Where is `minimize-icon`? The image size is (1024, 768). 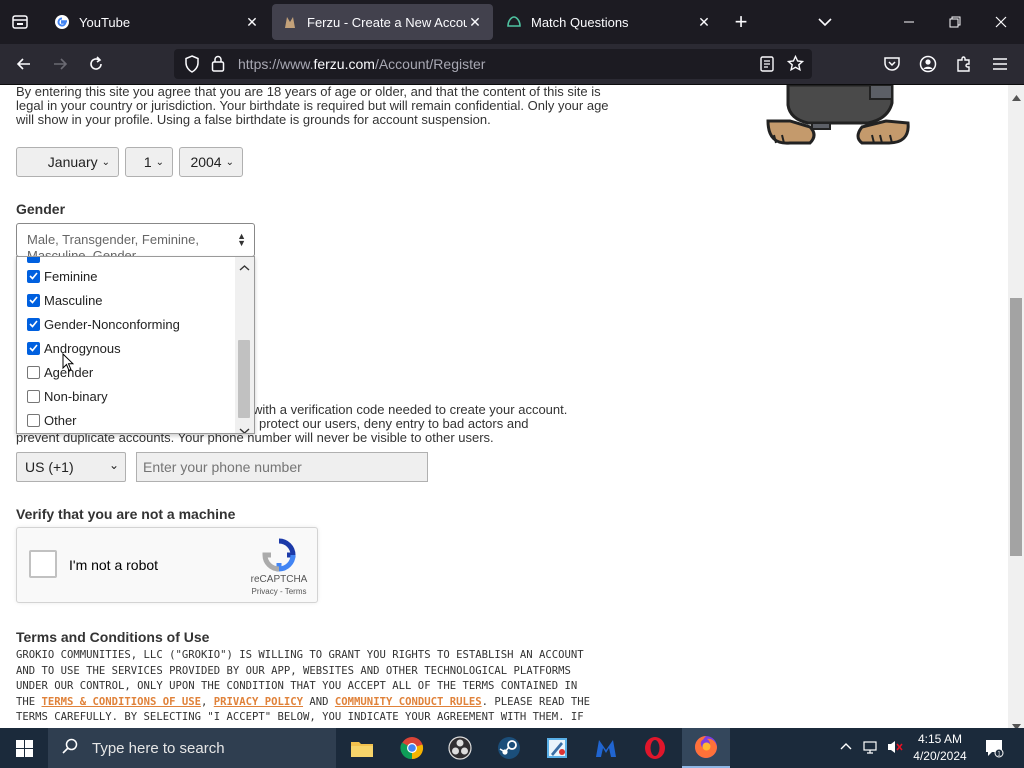
minimize-icon is located at coordinates (909, 22).